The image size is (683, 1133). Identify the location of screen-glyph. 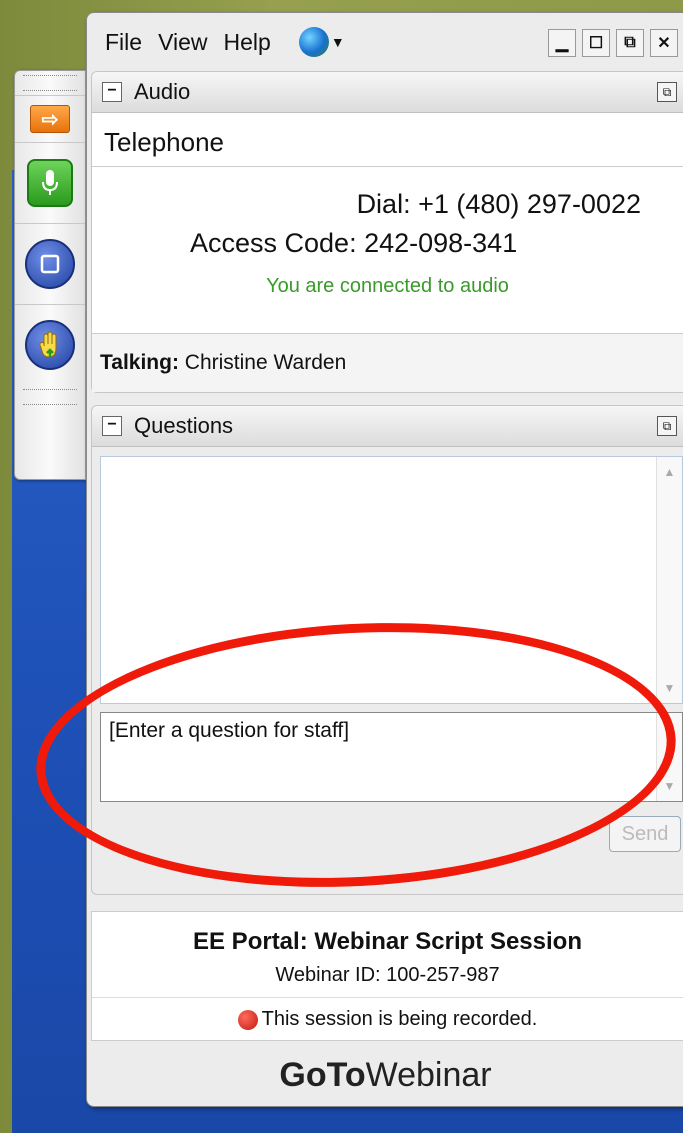
(50, 264).